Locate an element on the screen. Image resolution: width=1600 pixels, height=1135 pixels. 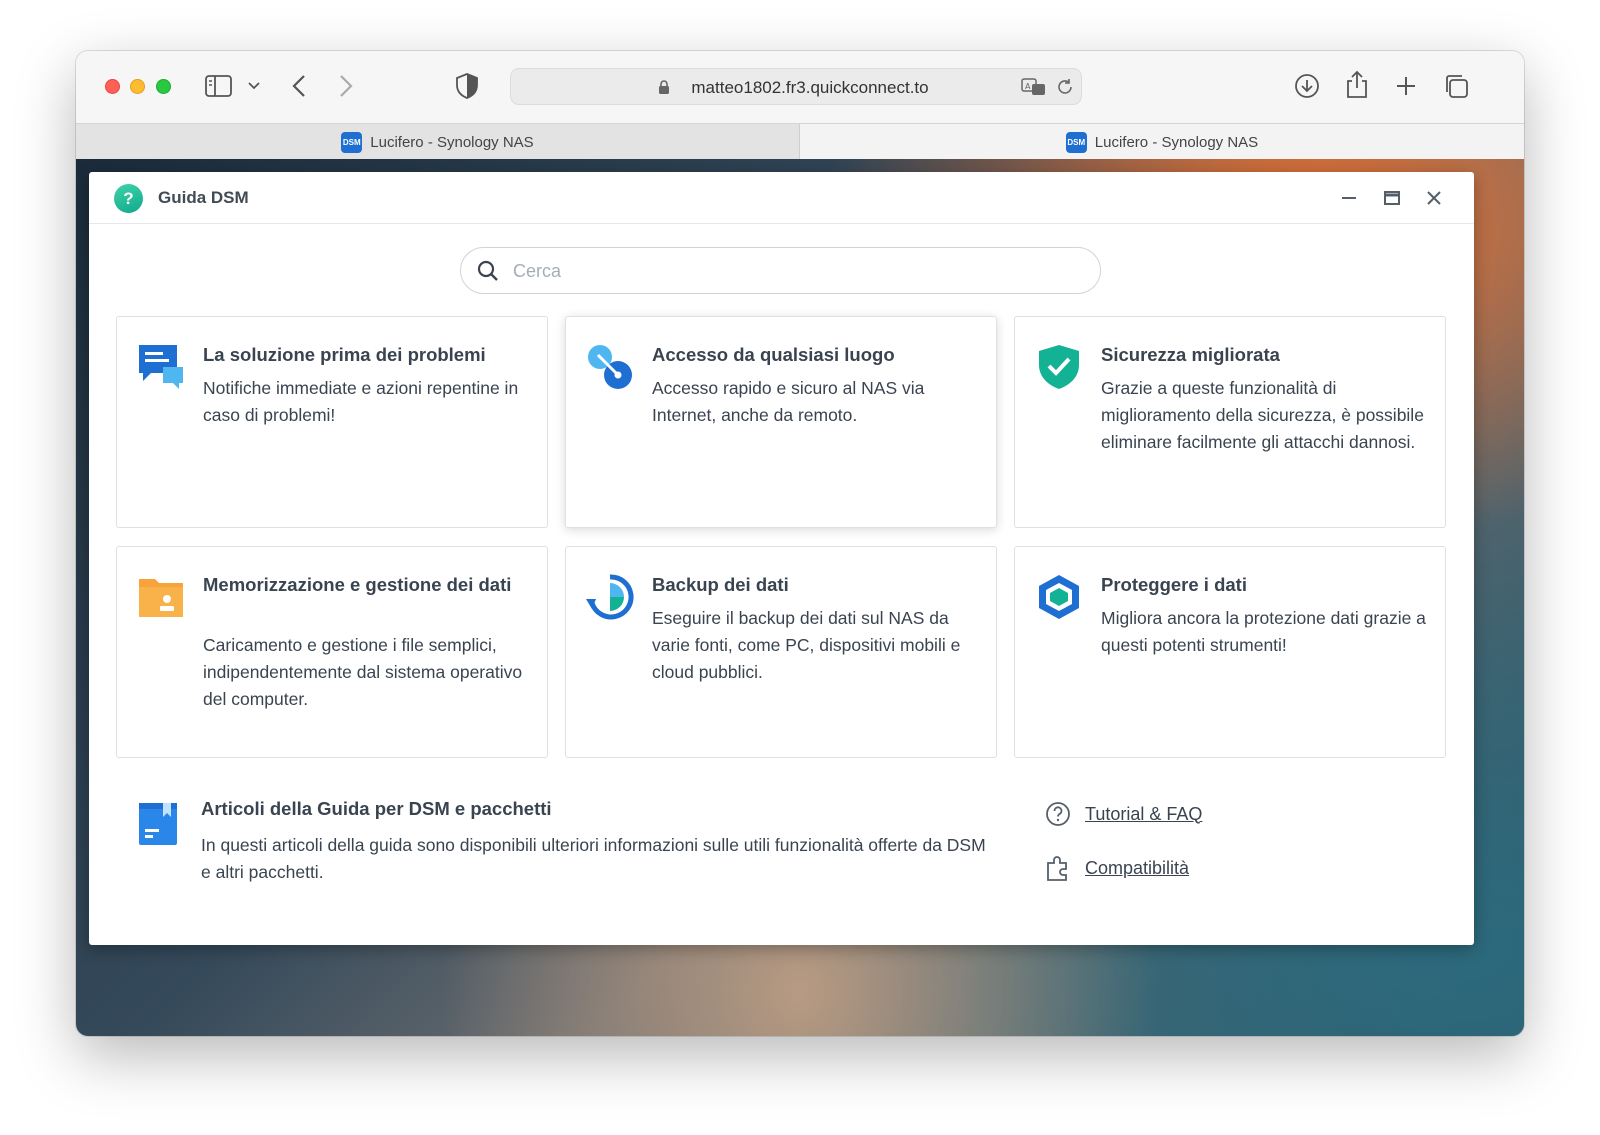
svg-text: A is located at coordinates (1028, 86).